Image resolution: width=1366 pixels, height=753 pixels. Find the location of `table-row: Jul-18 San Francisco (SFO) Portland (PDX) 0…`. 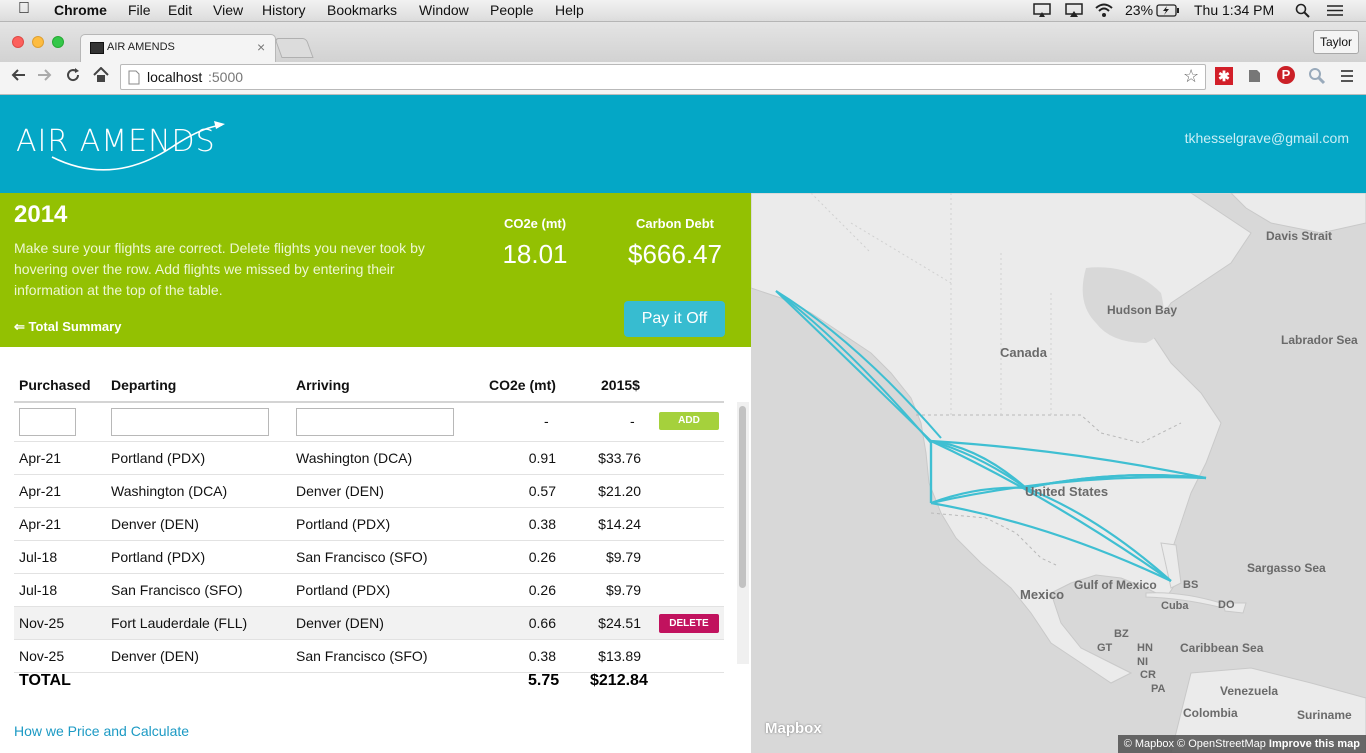

table-row: Jul-18 San Francisco (SFO) Portland (PDX) 0… is located at coordinates (369, 590).